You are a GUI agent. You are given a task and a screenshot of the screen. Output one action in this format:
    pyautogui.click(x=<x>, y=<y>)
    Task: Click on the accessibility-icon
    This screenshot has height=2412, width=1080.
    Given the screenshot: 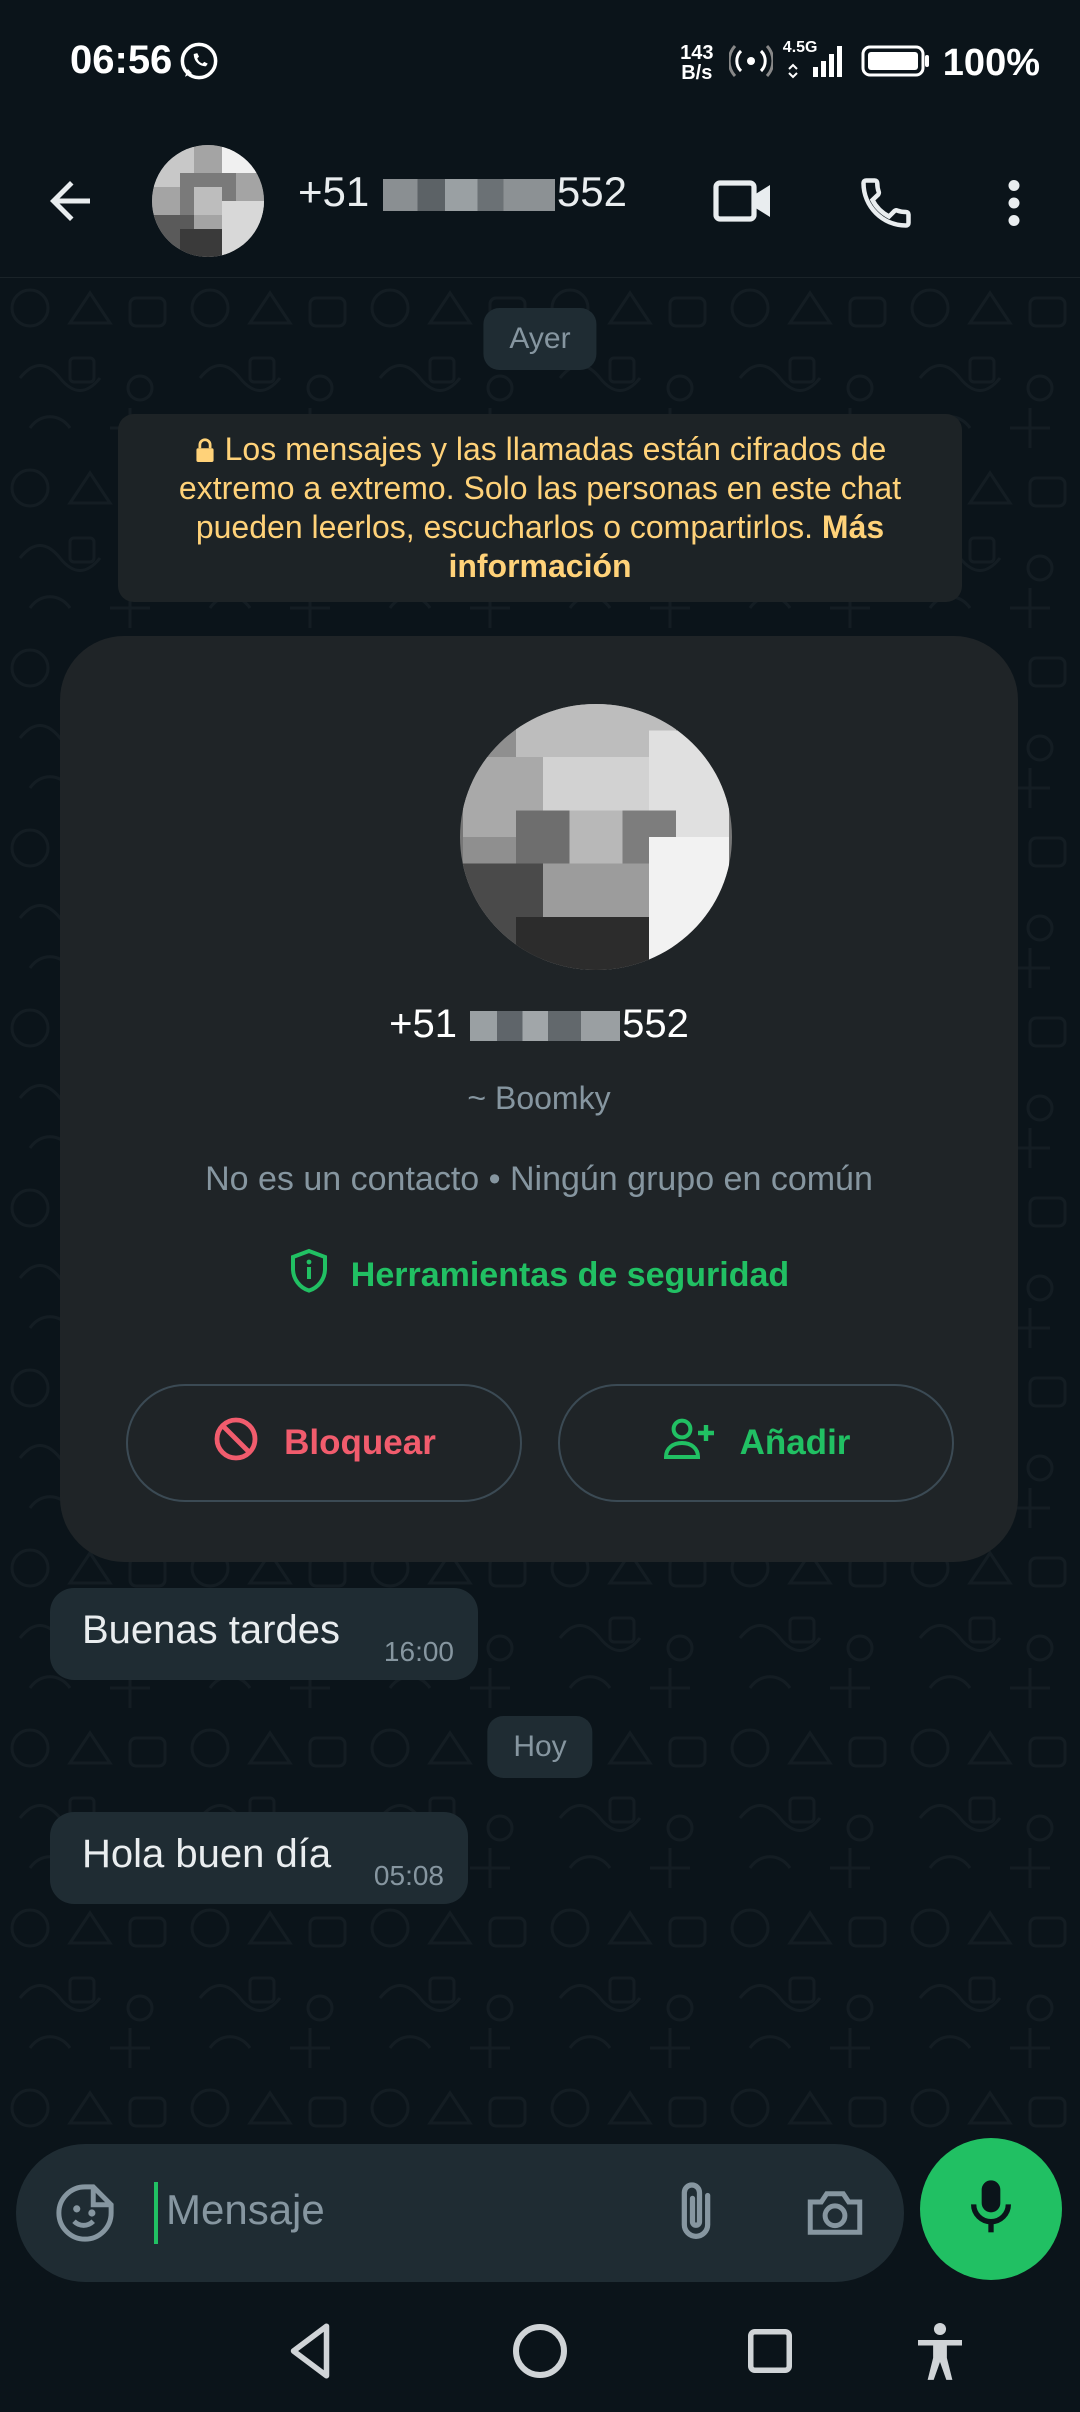 What is the action you would take?
    pyautogui.click(x=940, y=2353)
    